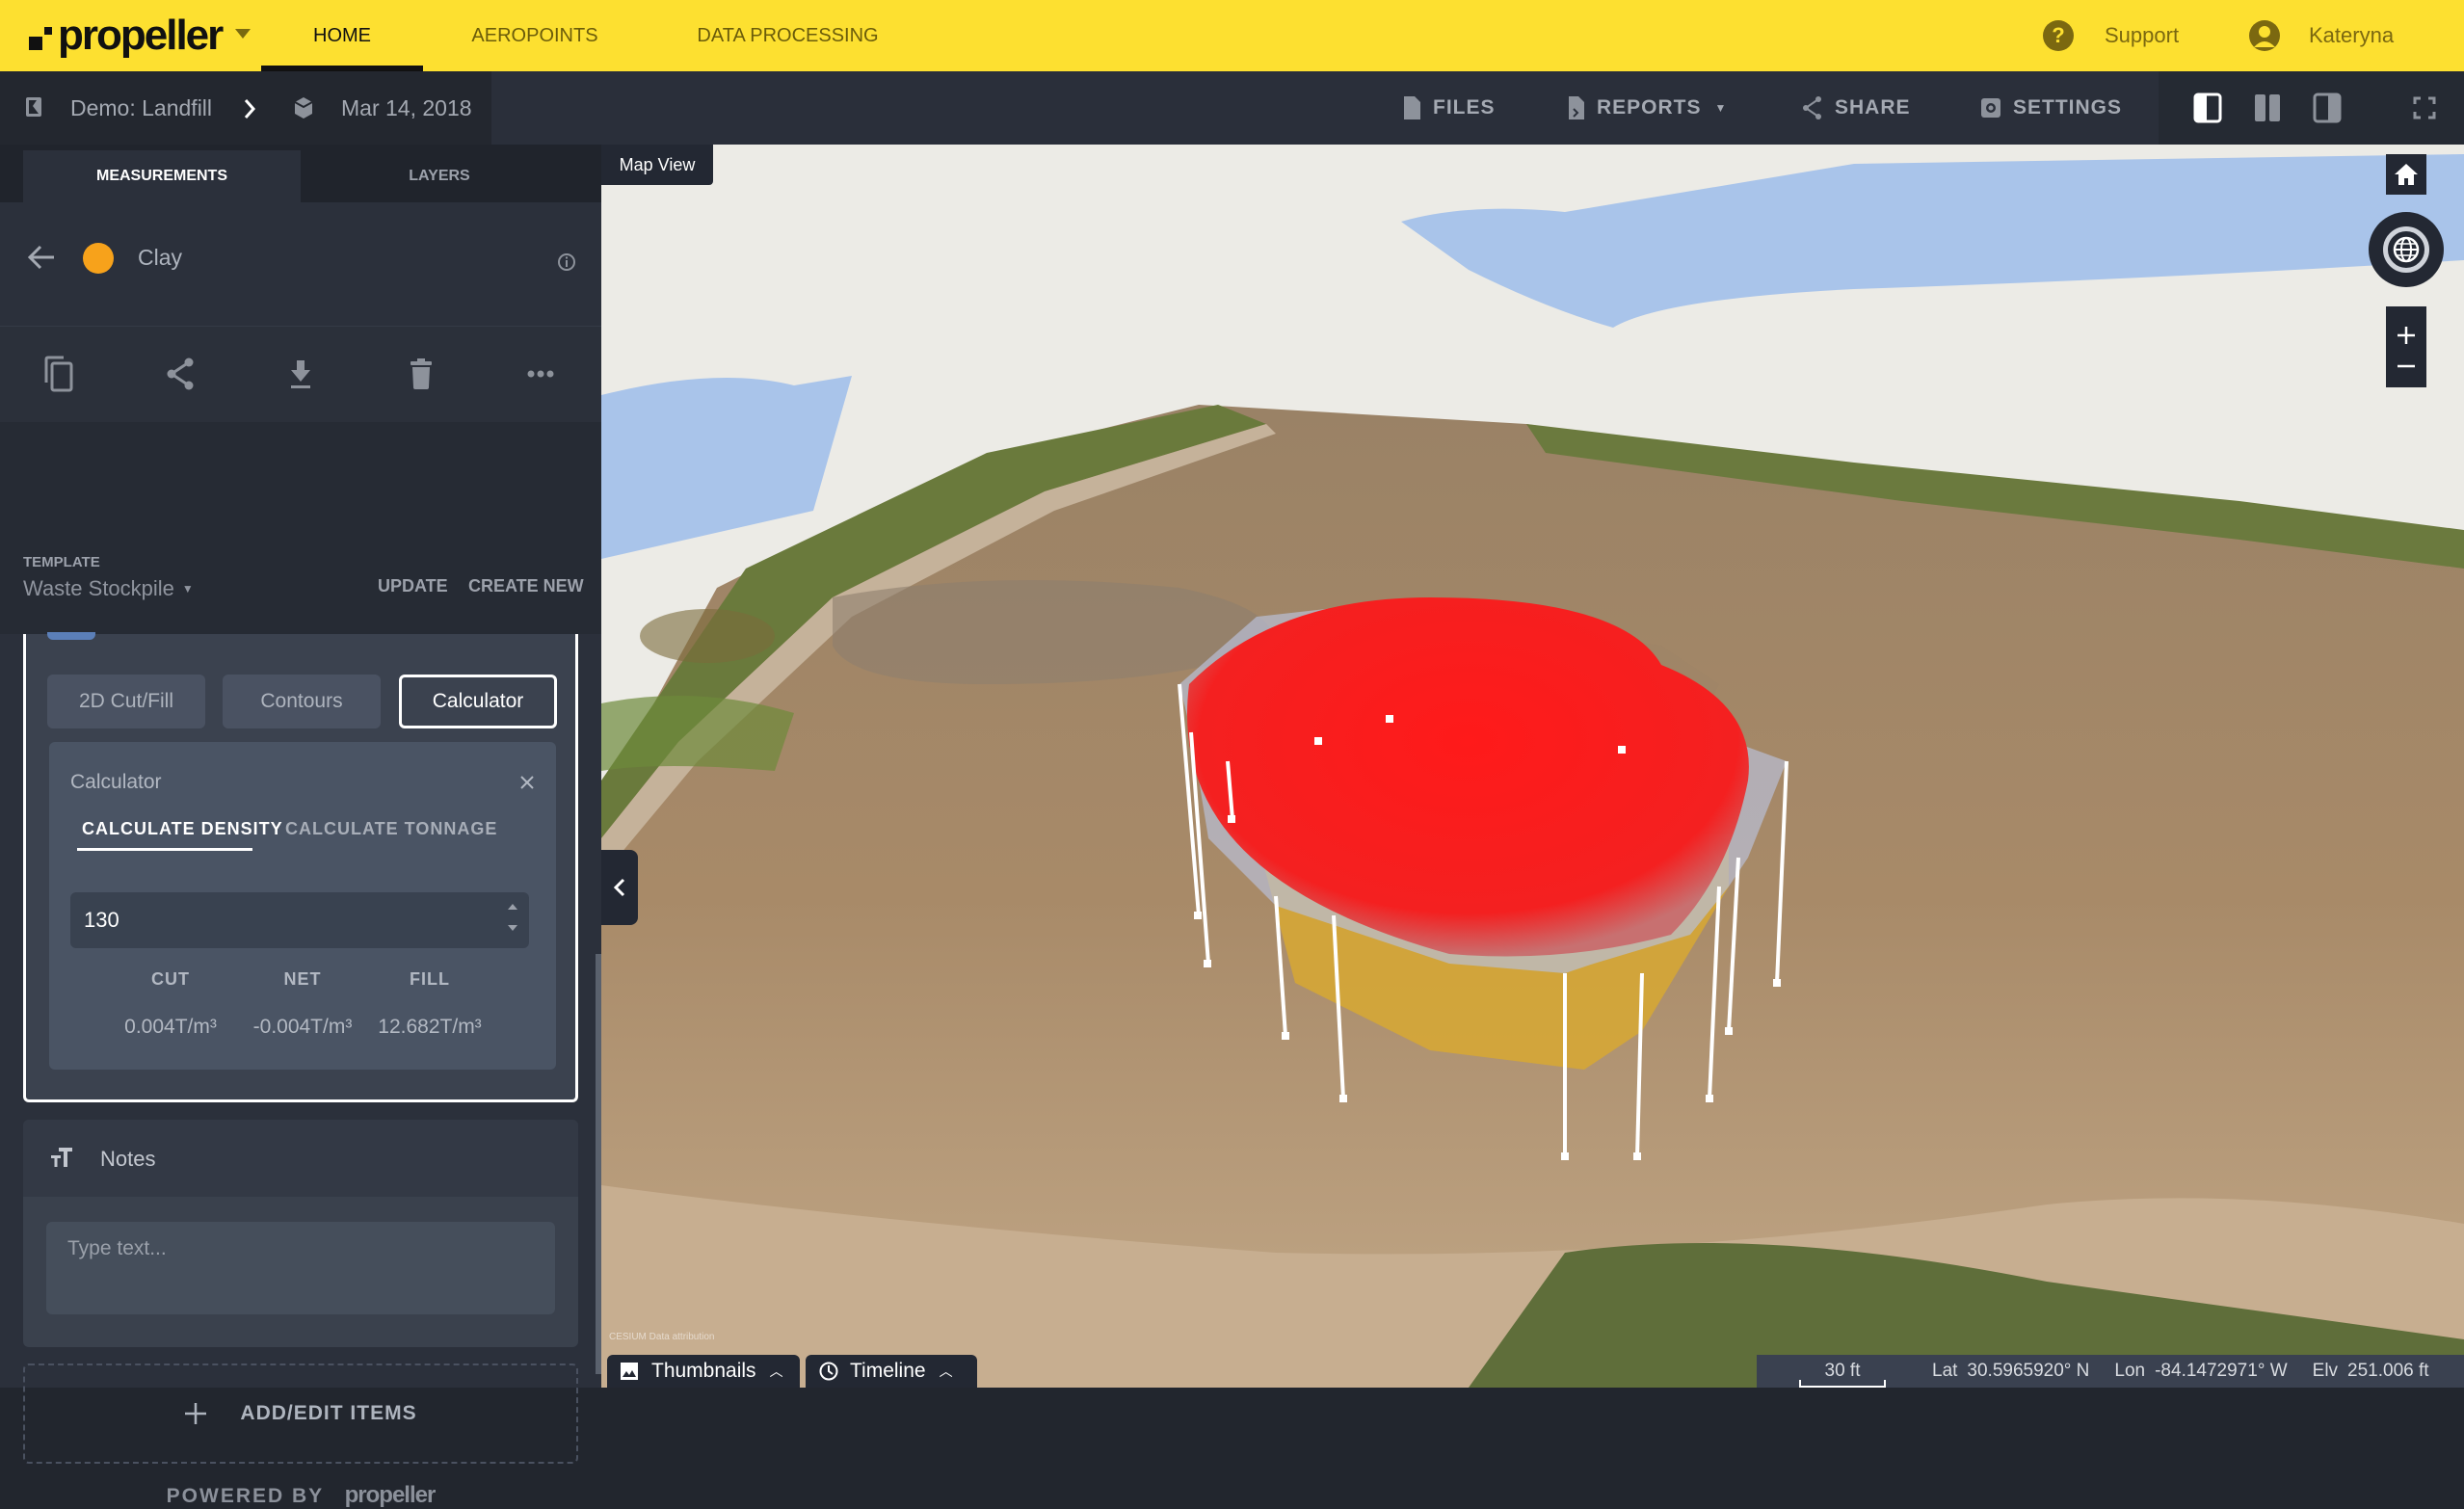  What do you see at coordinates (160, 258) in the screenshot?
I see `measurement-name: Clay` at bounding box center [160, 258].